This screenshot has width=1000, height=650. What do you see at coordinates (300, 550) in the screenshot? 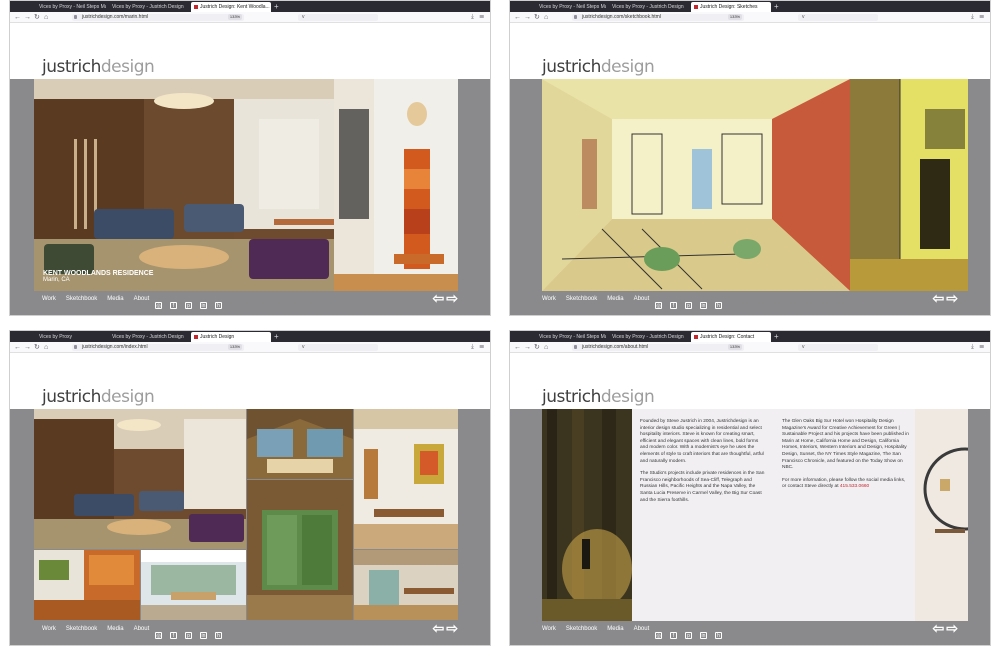
I see `grid-forest-window-photo` at bounding box center [300, 550].